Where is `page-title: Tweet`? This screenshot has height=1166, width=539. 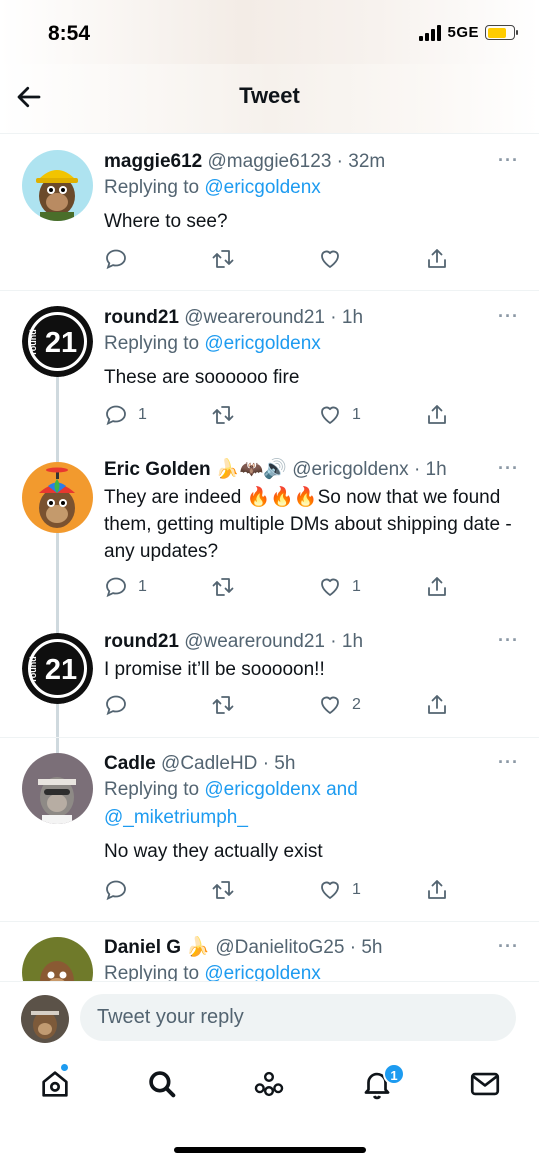
page-title: Tweet is located at coordinates (269, 95).